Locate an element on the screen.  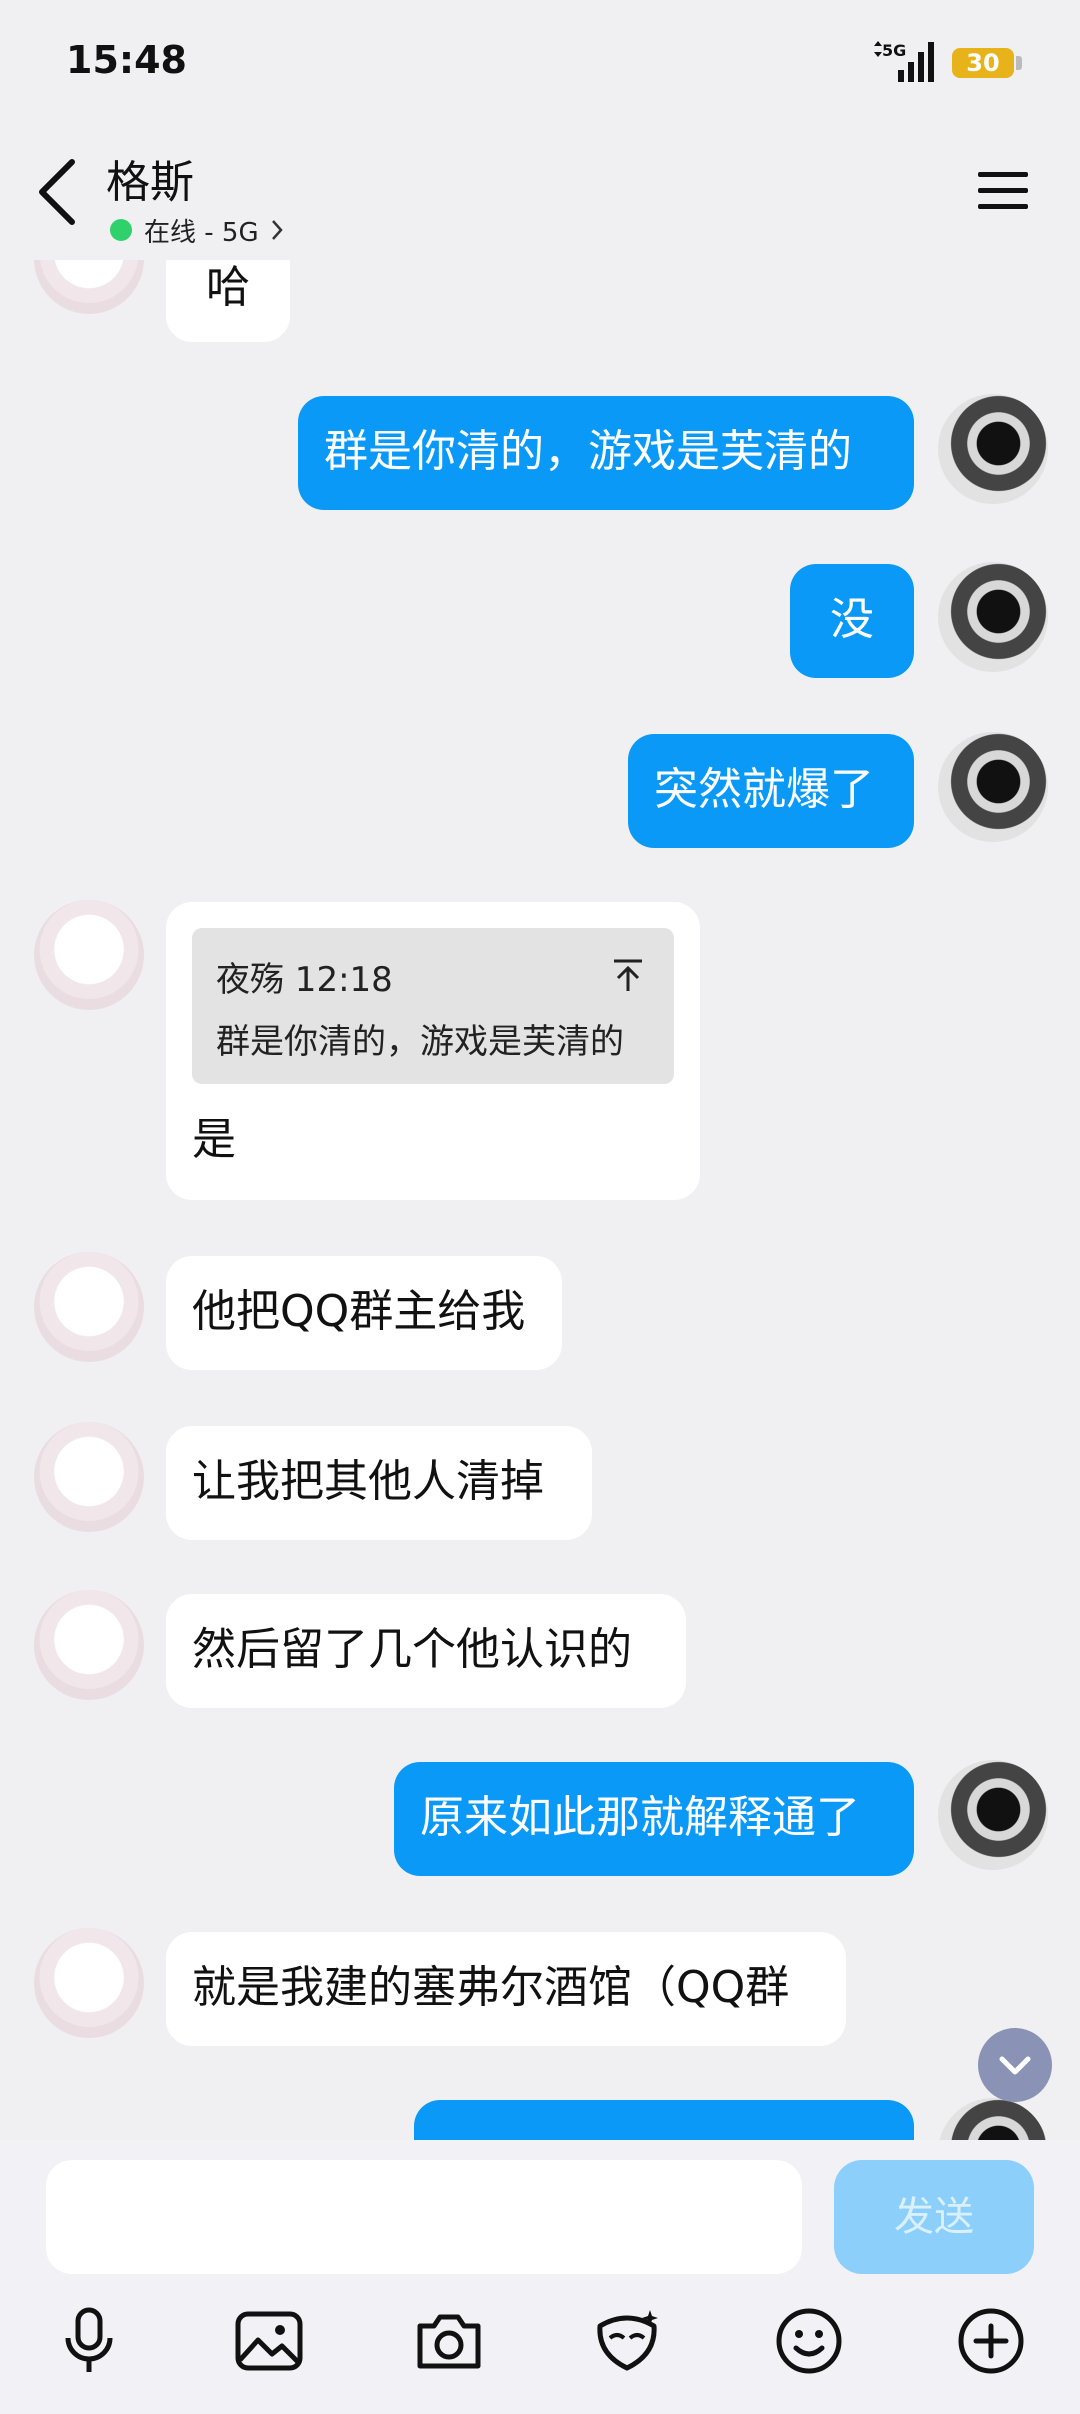
quote-text: 群是你清的，游戏是芙清的 is located at coordinates (420, 1042).